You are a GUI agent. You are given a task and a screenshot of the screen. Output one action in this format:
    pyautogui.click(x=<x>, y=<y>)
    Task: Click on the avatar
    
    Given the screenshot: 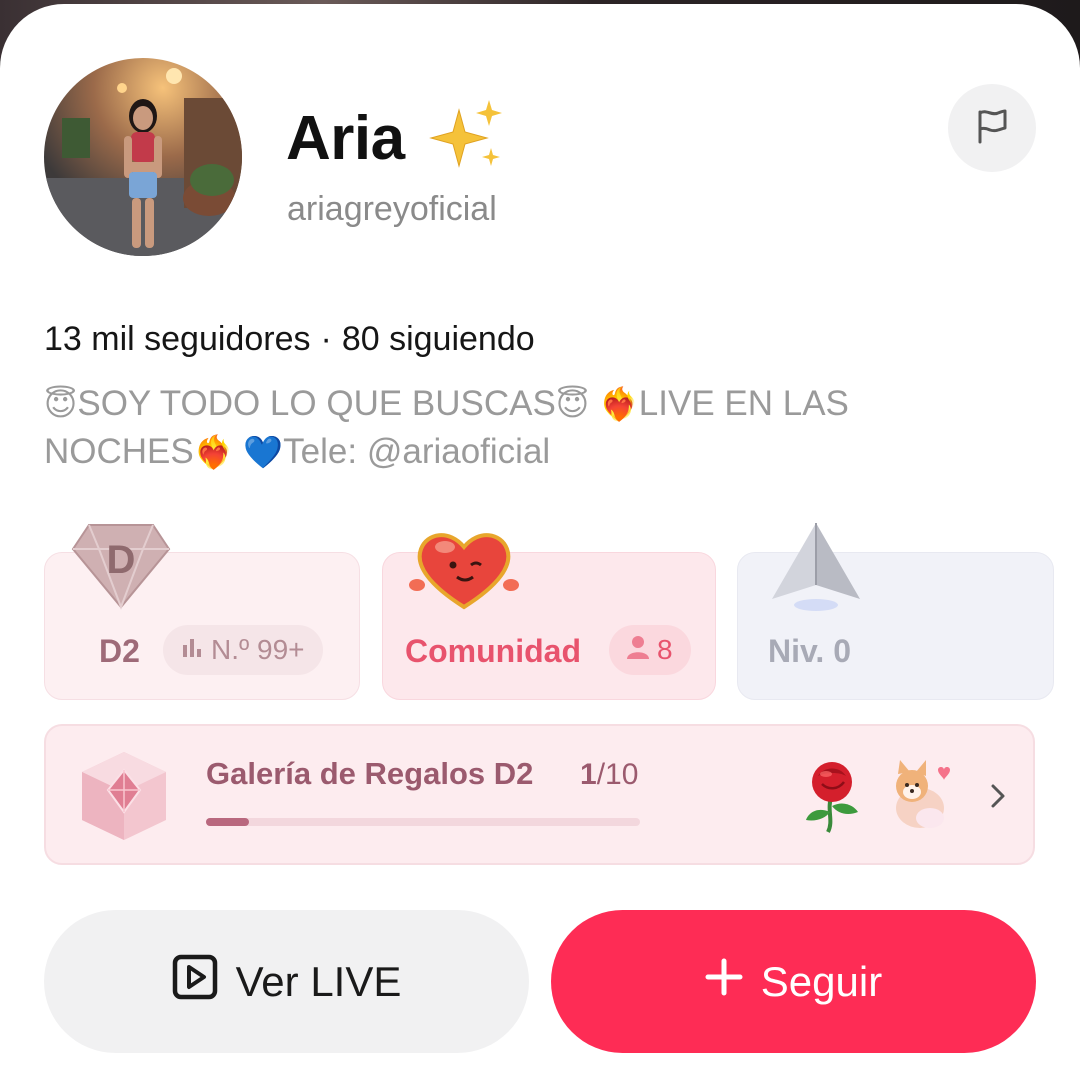 What is the action you would take?
    pyautogui.click(x=143, y=157)
    